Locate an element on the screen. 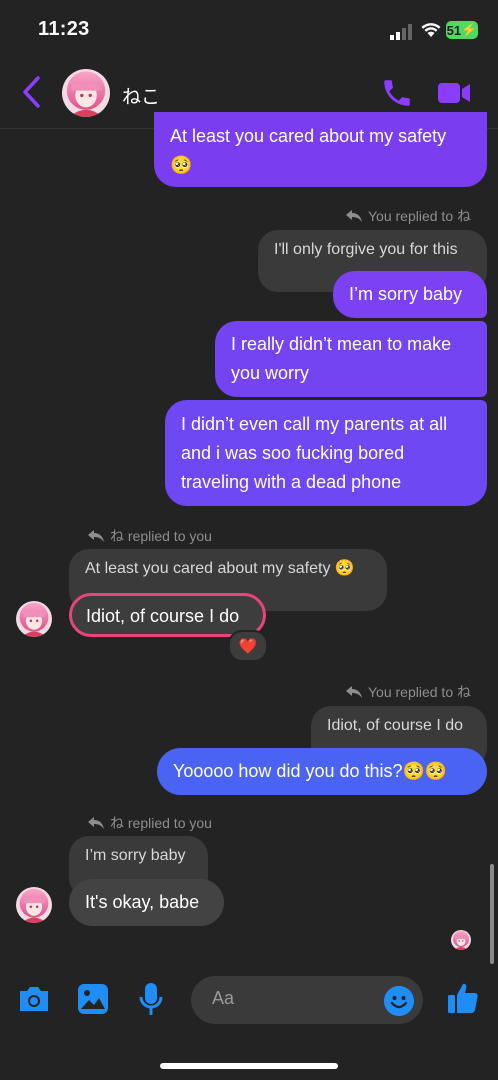 Image resolution: width=498 pixels, height=1080 pixels. back-chevron-icon is located at coordinates (31, 92).